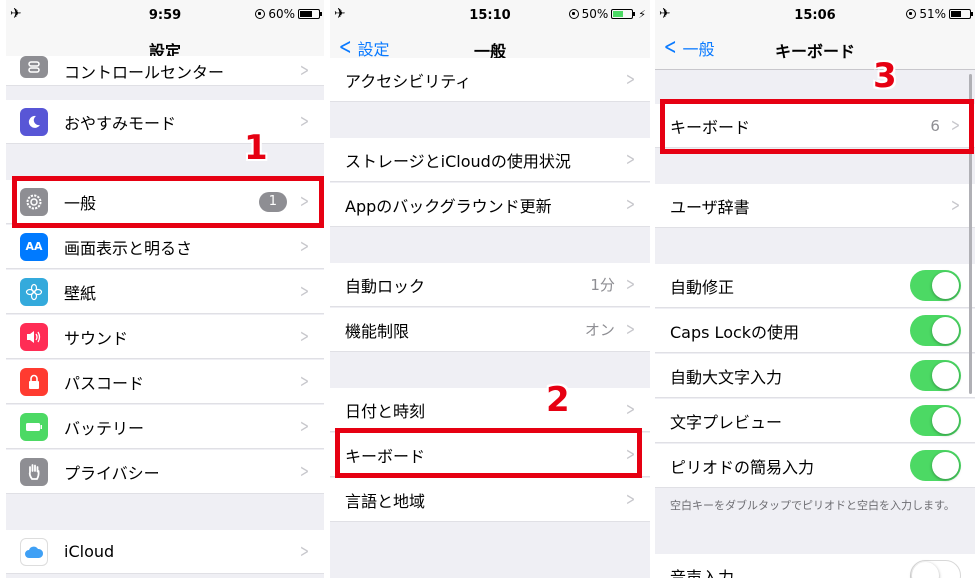 The image size is (980, 578). Describe the element at coordinates (281, 14) in the screenshot. I see `battery-percent: 60%` at that location.